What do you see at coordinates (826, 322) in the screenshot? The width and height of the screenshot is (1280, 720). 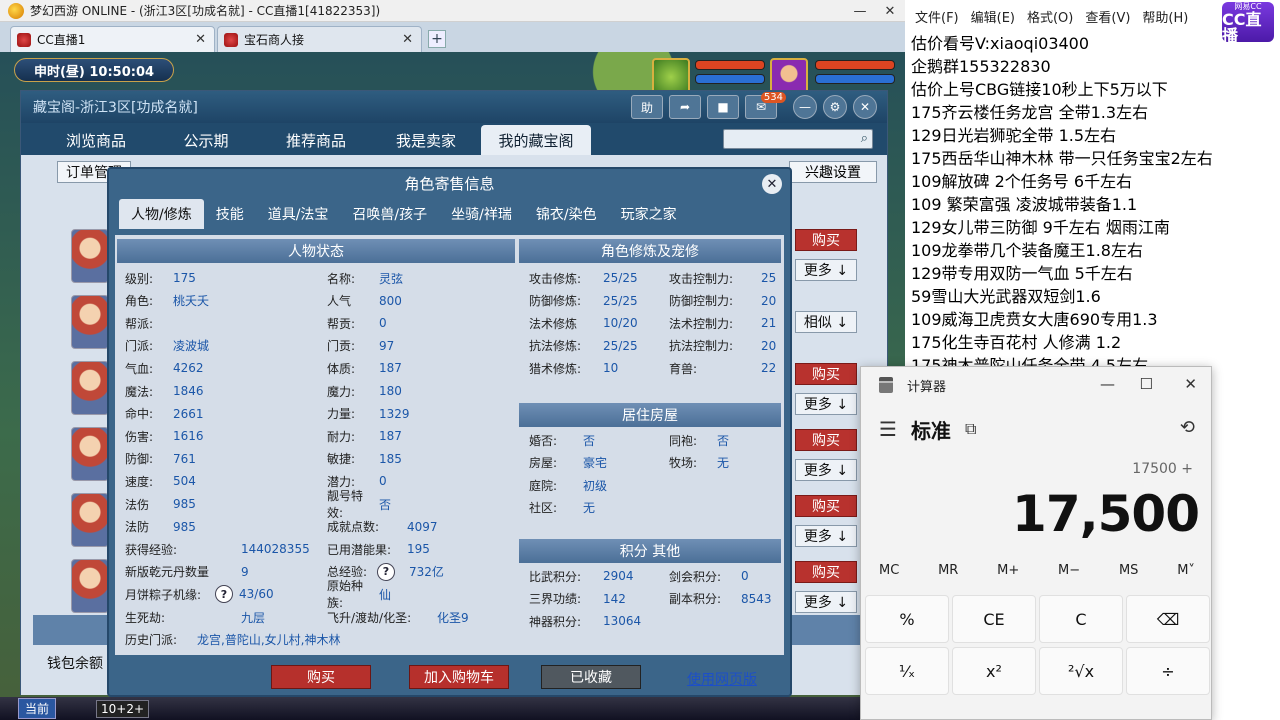 I see `similar-button: 相似 ↓` at bounding box center [826, 322].